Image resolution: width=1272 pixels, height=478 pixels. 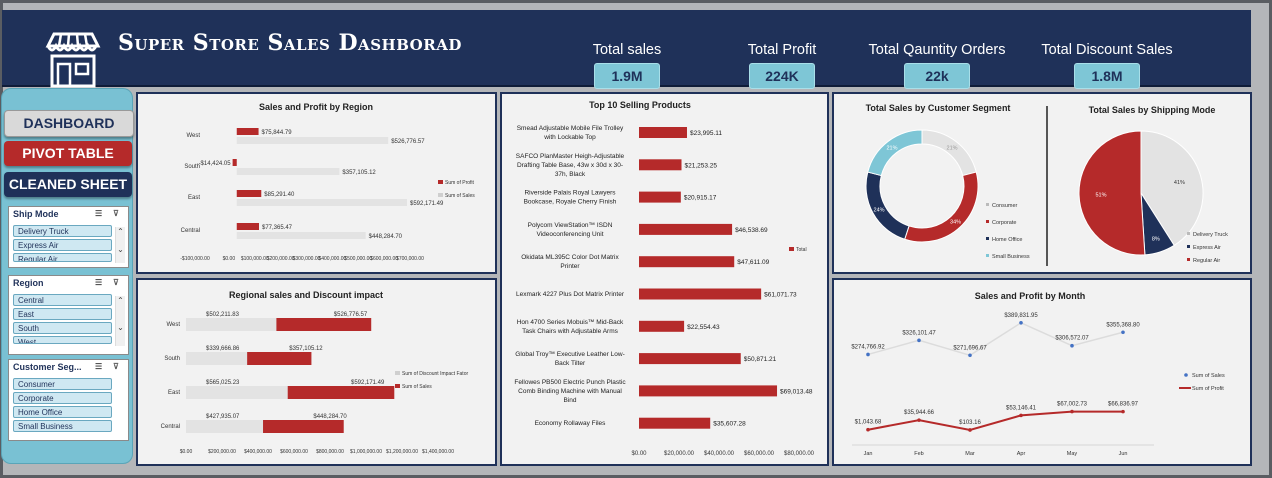 What do you see at coordinates (1206, 261) in the screenshot?
I see `legend-label: Regular Air` at bounding box center [1206, 261].